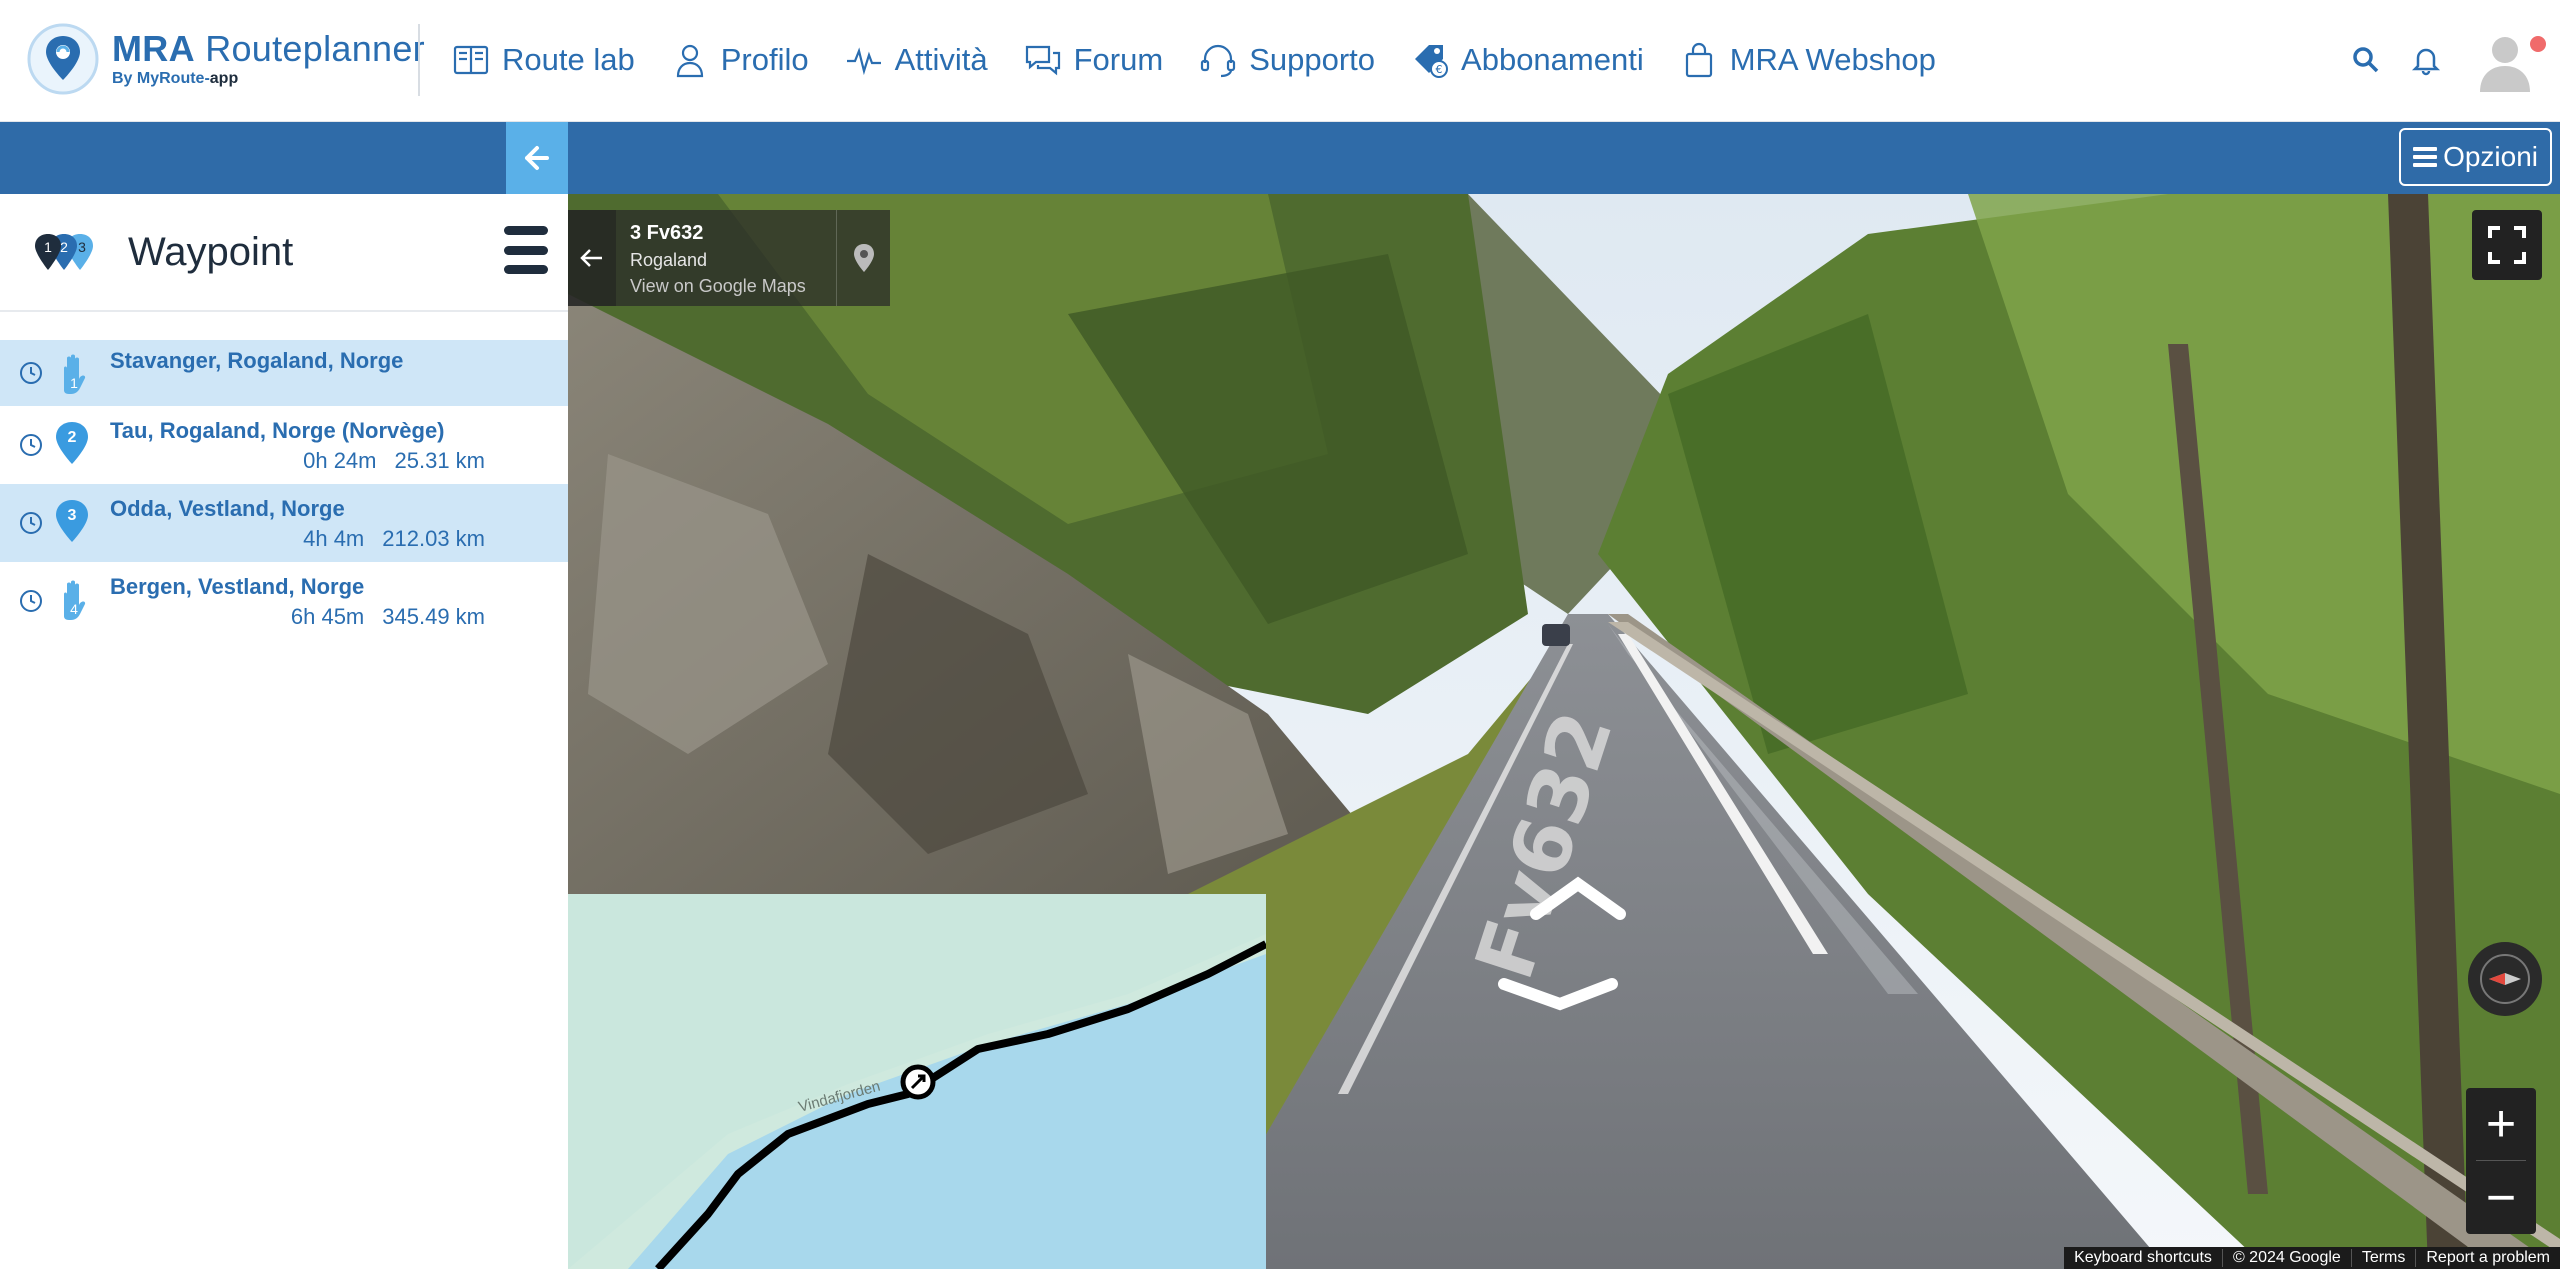  What do you see at coordinates (64, 247) in the screenshot?
I see `badge-2: 2` at bounding box center [64, 247].